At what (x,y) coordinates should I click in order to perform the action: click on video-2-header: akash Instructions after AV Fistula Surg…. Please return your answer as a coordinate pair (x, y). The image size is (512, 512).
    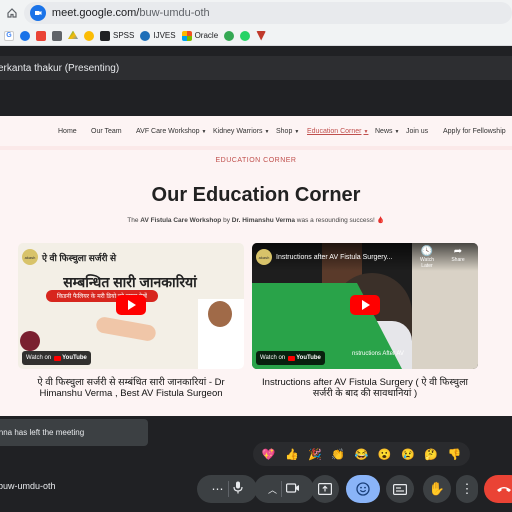
    Looking at the image, I should click on (365, 257).